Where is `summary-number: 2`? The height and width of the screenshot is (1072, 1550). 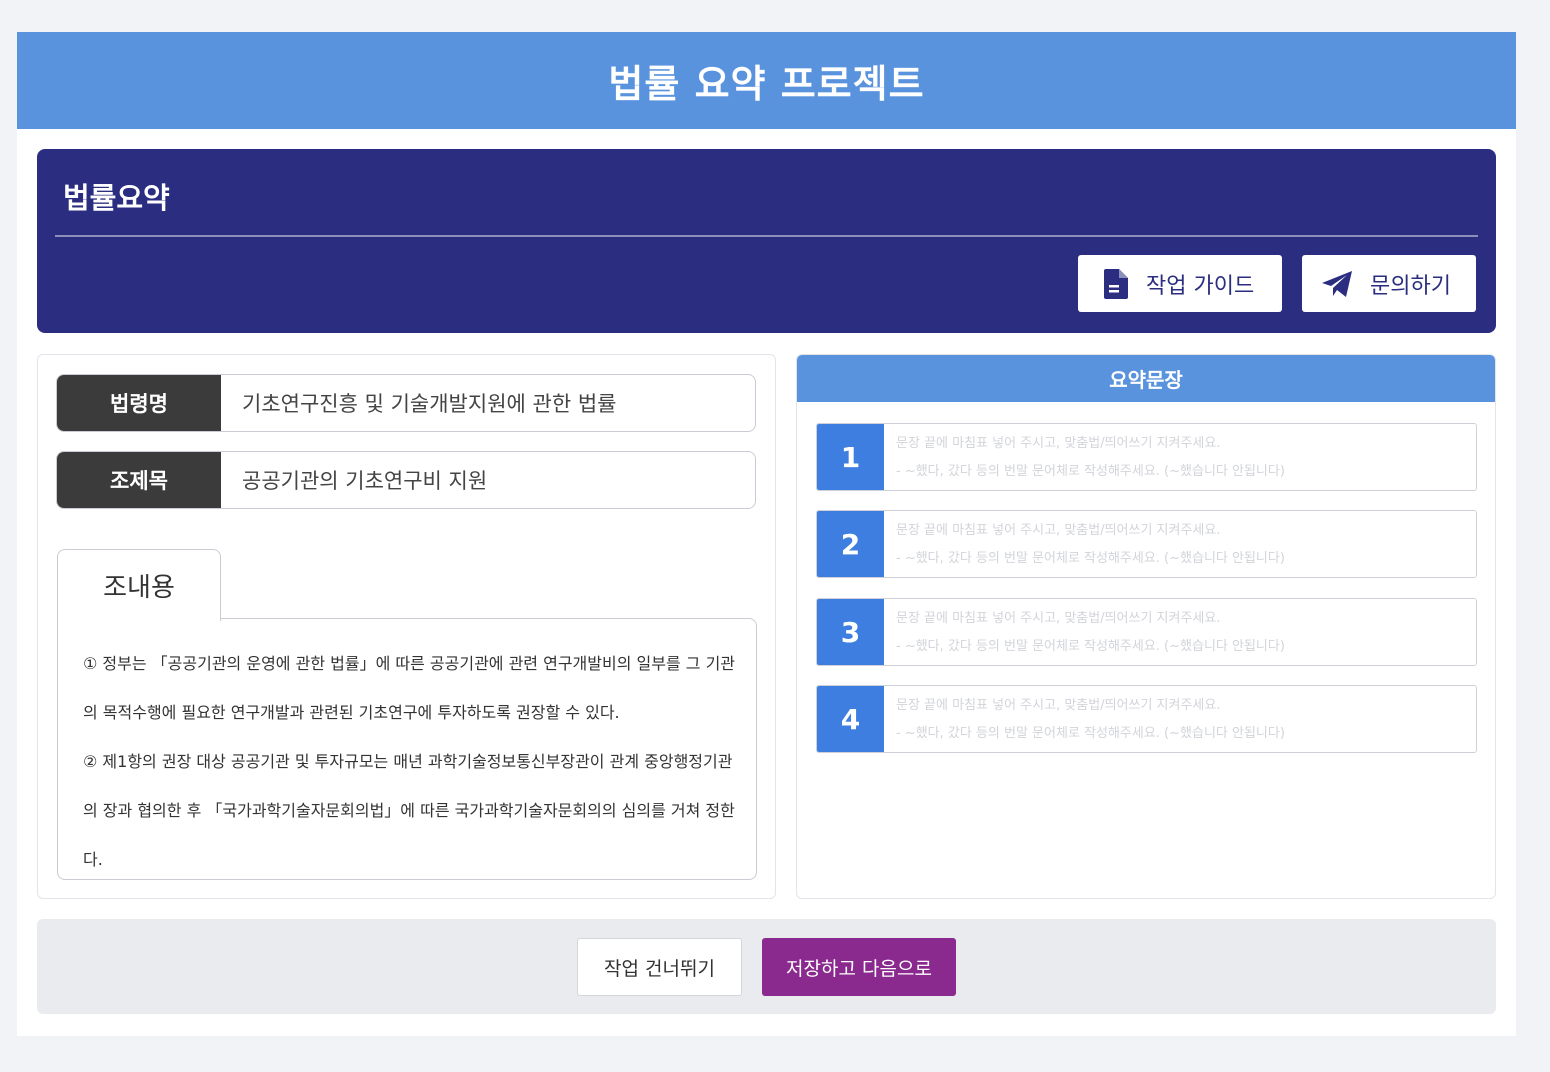
summary-number: 2 is located at coordinates (850, 544).